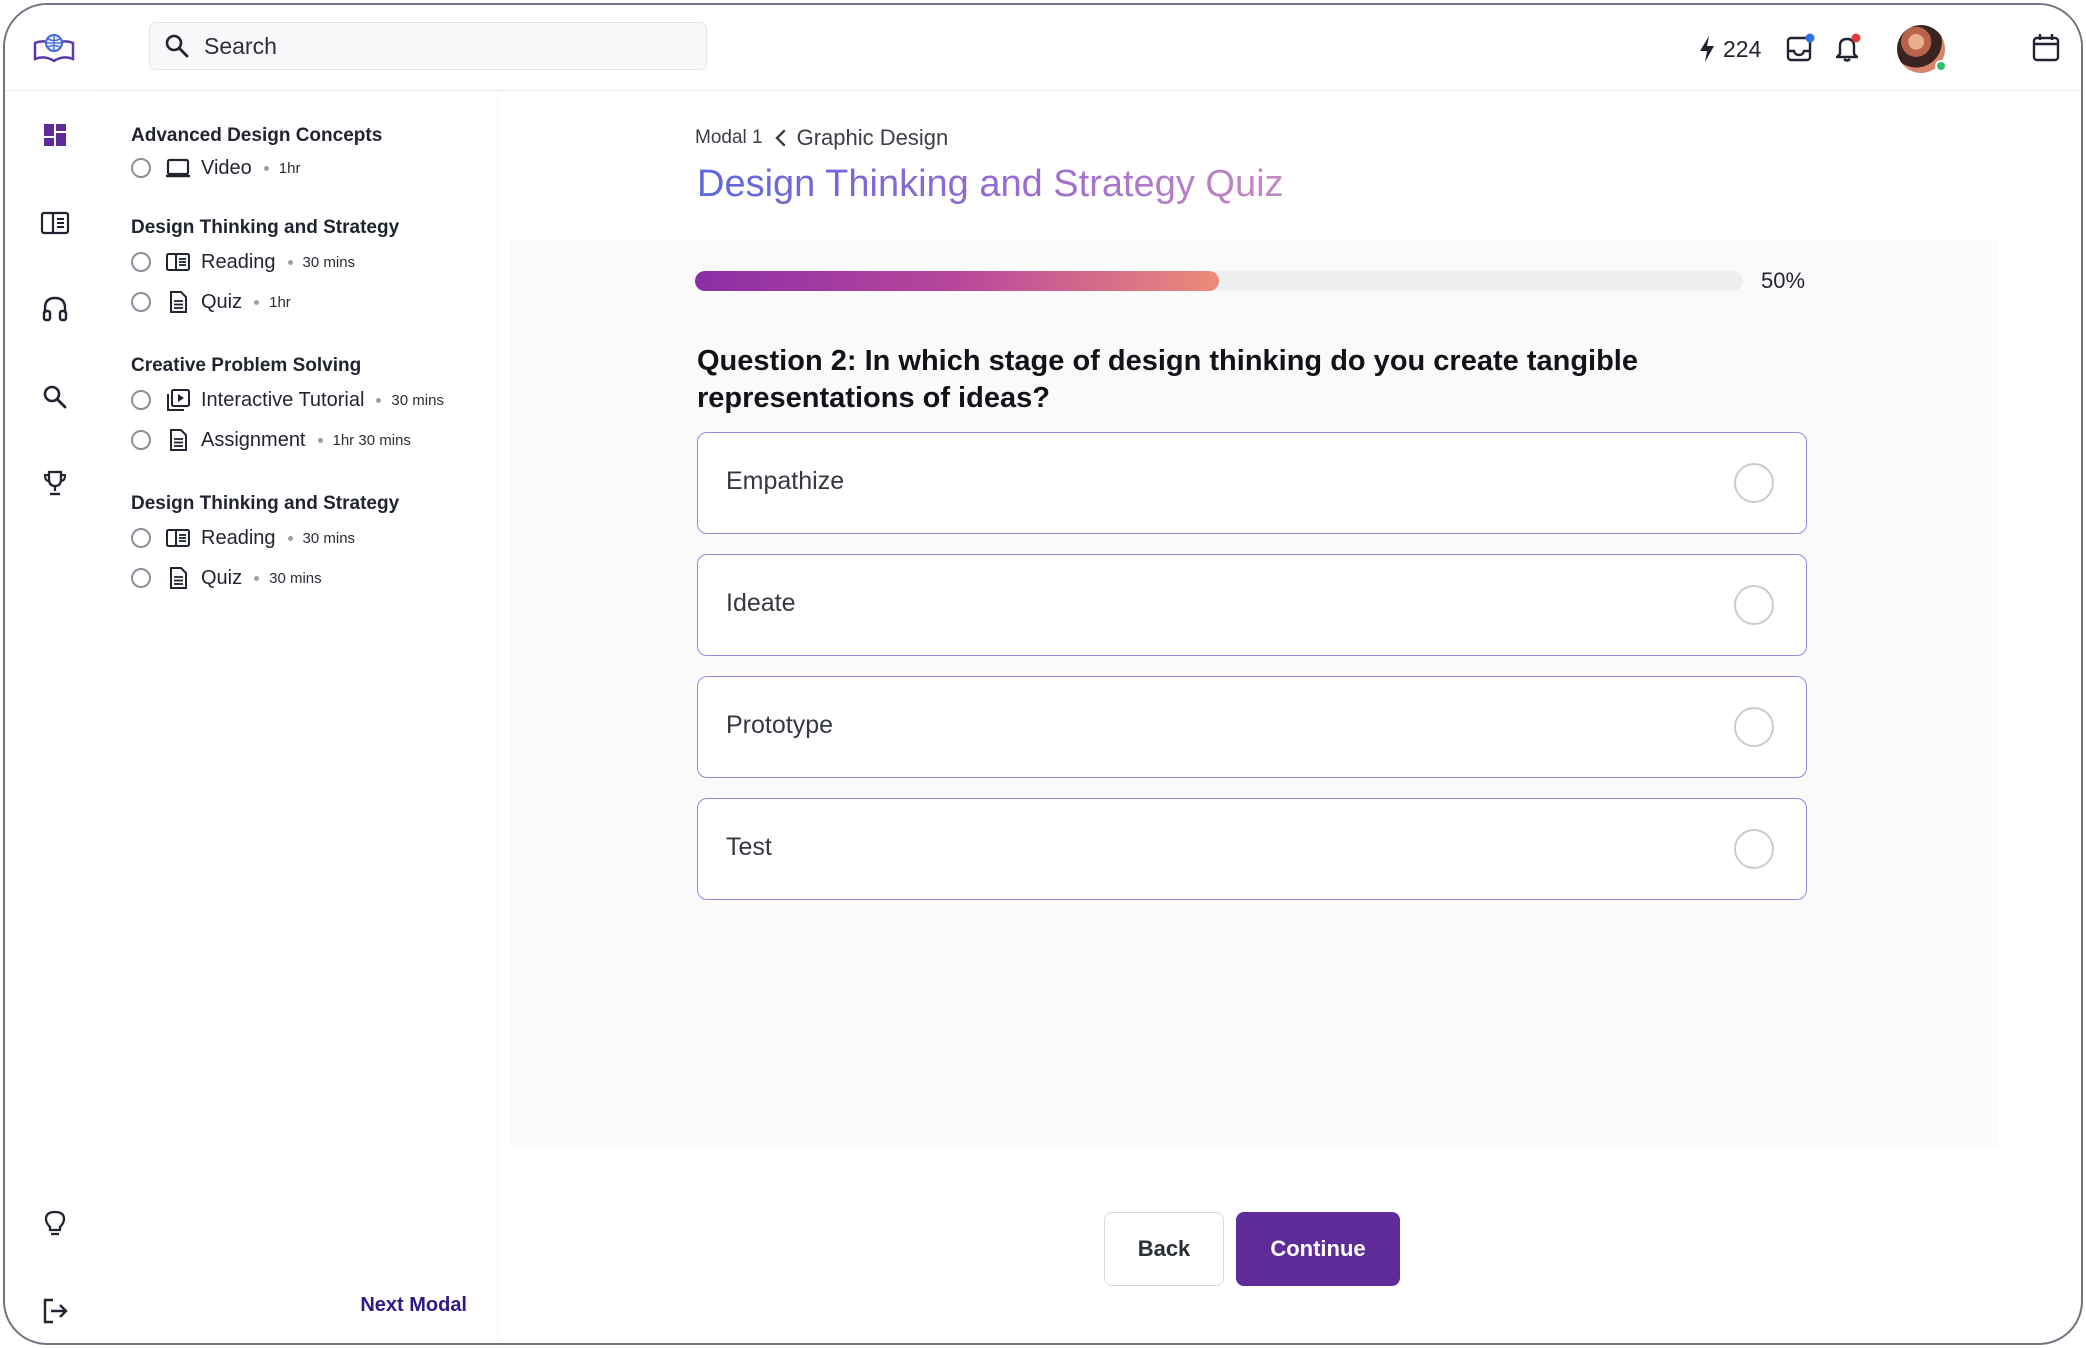 The image size is (2086, 1348). Describe the element at coordinates (55, 135) in the screenshot. I see `dashboard-icon` at that location.